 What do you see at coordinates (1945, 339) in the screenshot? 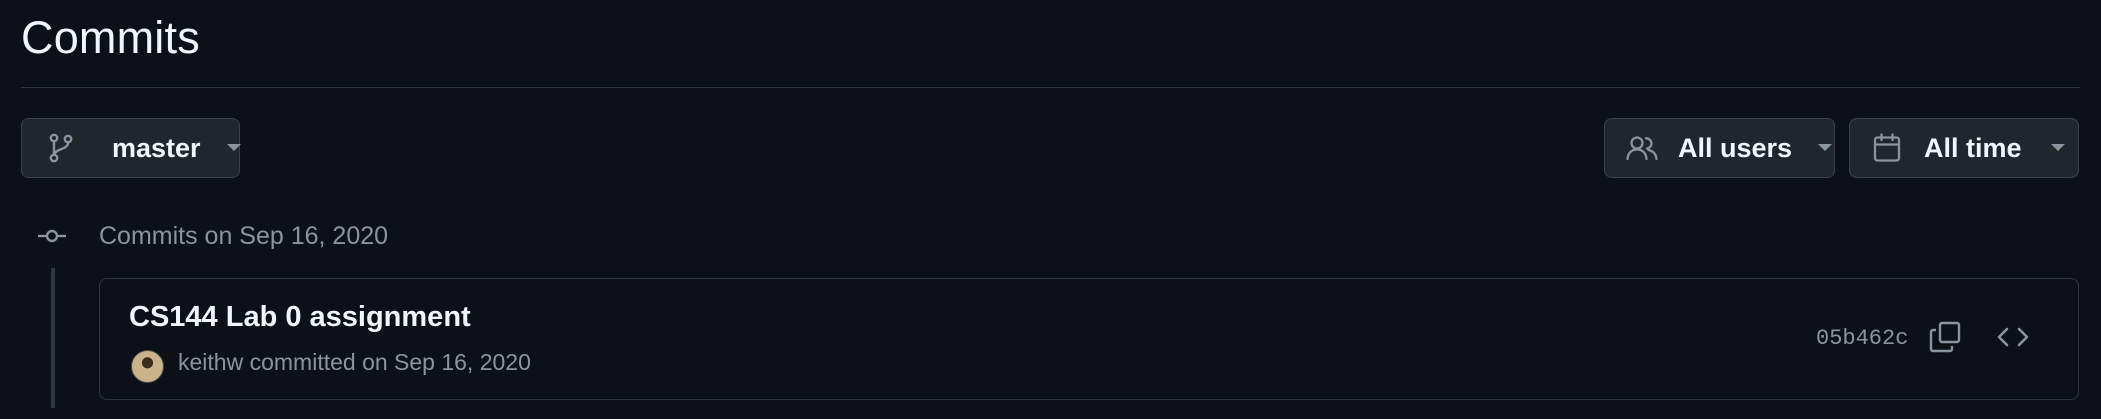
I see `copy-icon` at bounding box center [1945, 339].